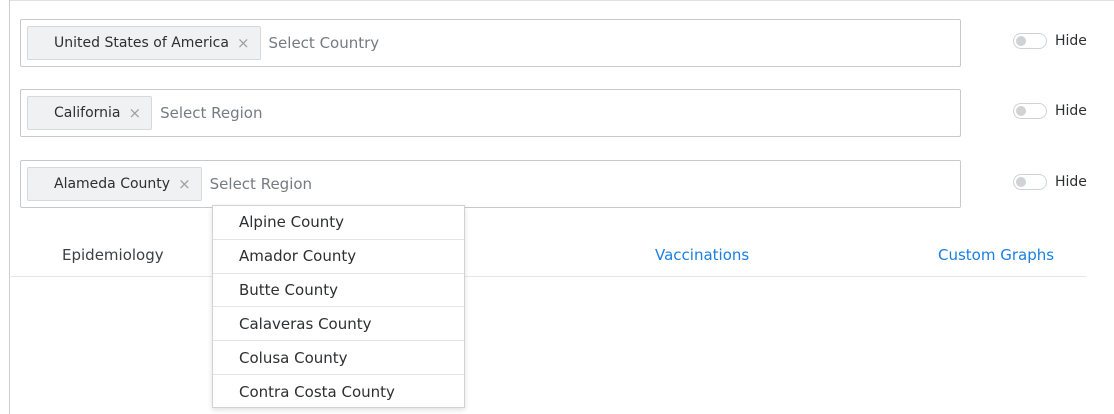 The height and width of the screenshot is (414, 1114). Describe the element at coordinates (338, 223) in the screenshot. I see `dropdown-option: Alpine County` at that location.